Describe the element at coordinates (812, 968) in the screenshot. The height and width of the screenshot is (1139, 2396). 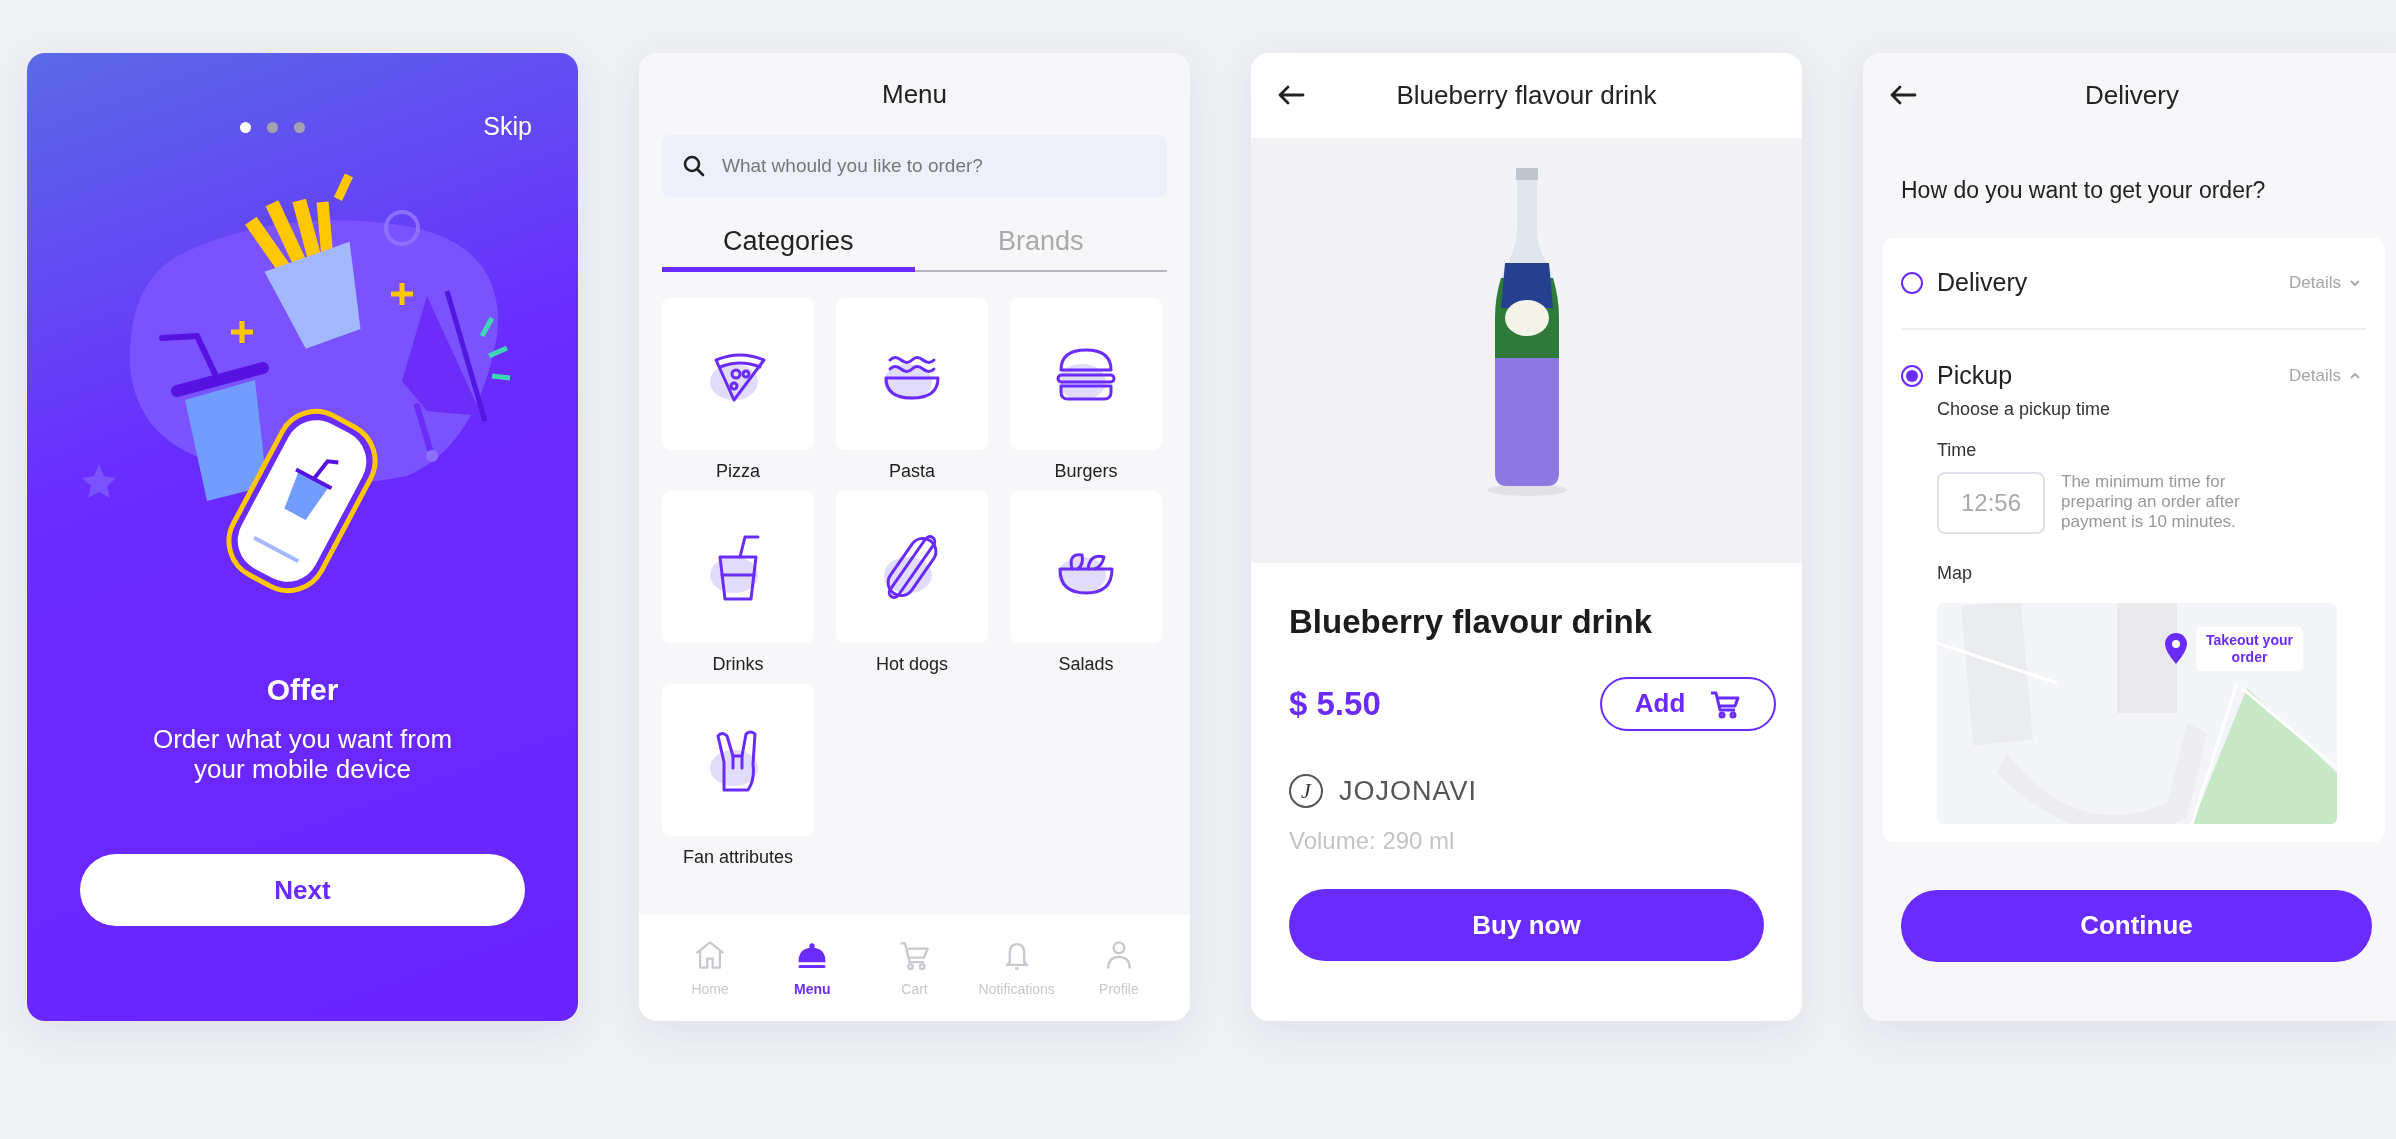
I see `nav-item: Menu` at that location.